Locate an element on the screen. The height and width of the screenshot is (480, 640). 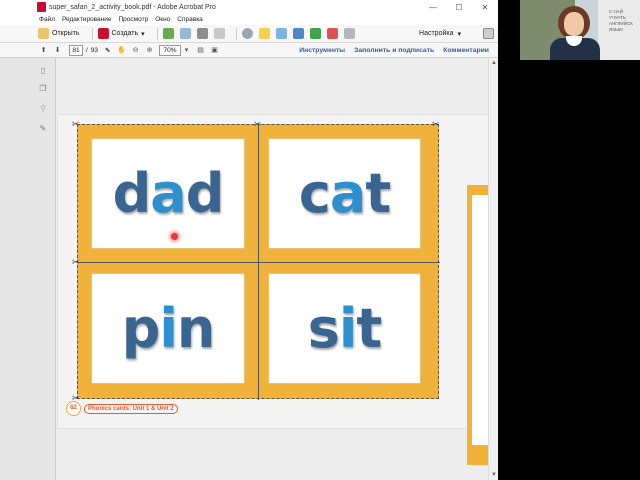
scroll-up-icon: ▲ is located at coordinates (494, 63).